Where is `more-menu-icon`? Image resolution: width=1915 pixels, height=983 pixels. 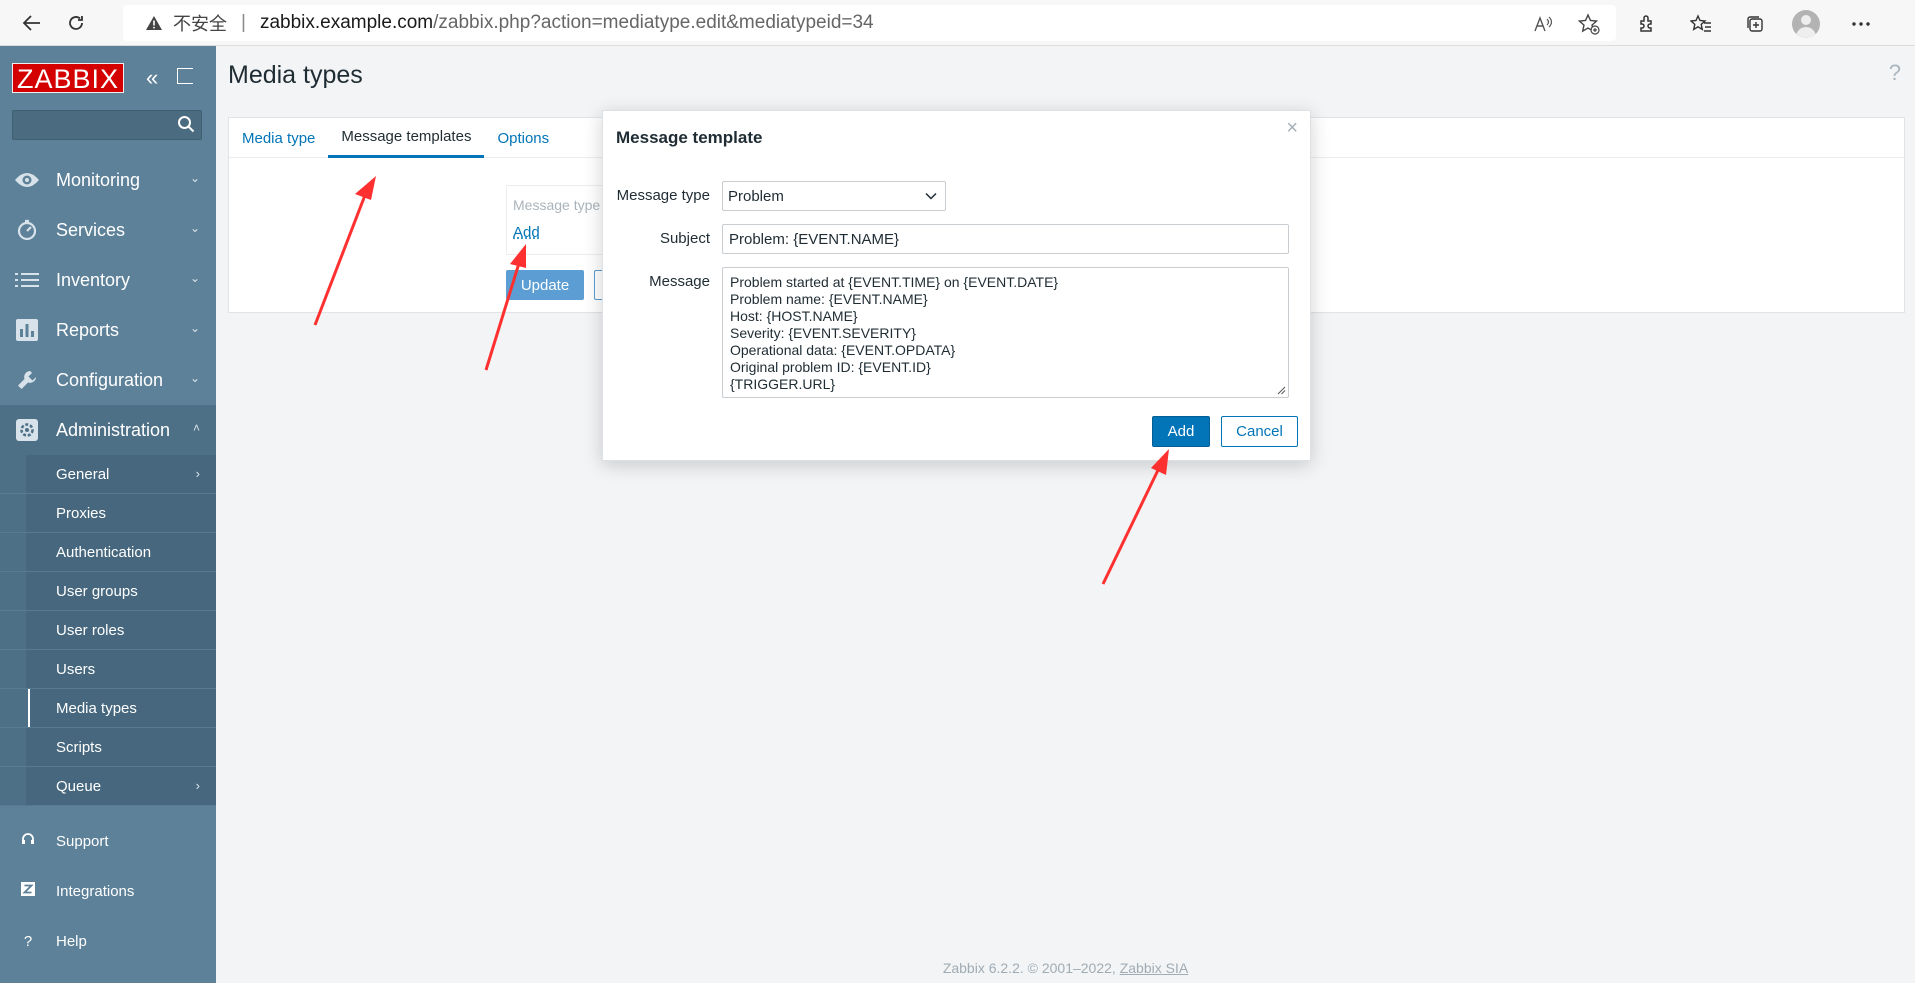 more-menu-icon is located at coordinates (1861, 24).